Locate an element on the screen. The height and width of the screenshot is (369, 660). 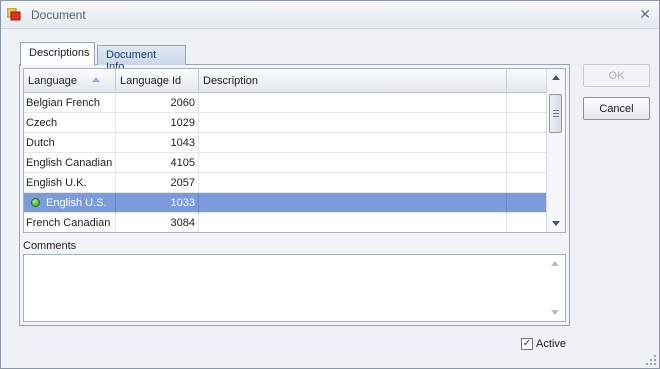
close-icon: ✕ is located at coordinates (645, 14).